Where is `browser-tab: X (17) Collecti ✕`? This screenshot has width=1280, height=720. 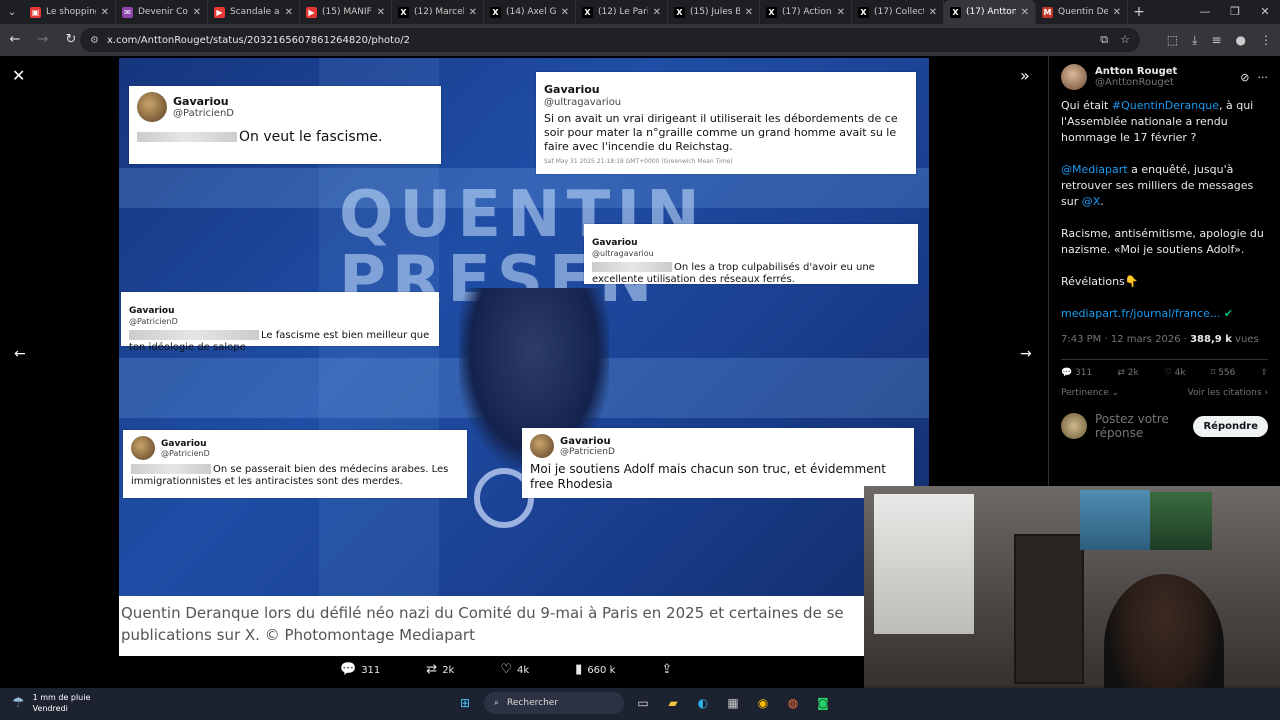
browser-tab: X (17) Collecti ✕ is located at coordinates (898, 12).